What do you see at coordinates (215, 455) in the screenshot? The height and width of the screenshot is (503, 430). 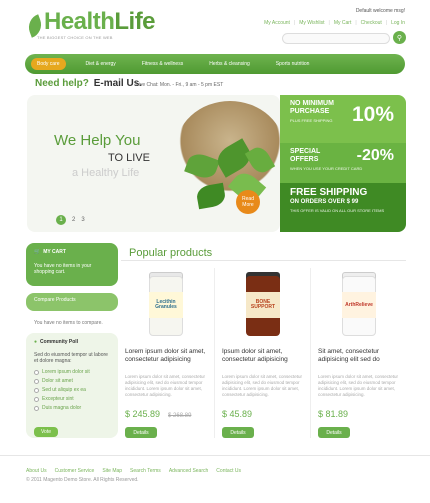 I see `footer-divider` at bounding box center [215, 455].